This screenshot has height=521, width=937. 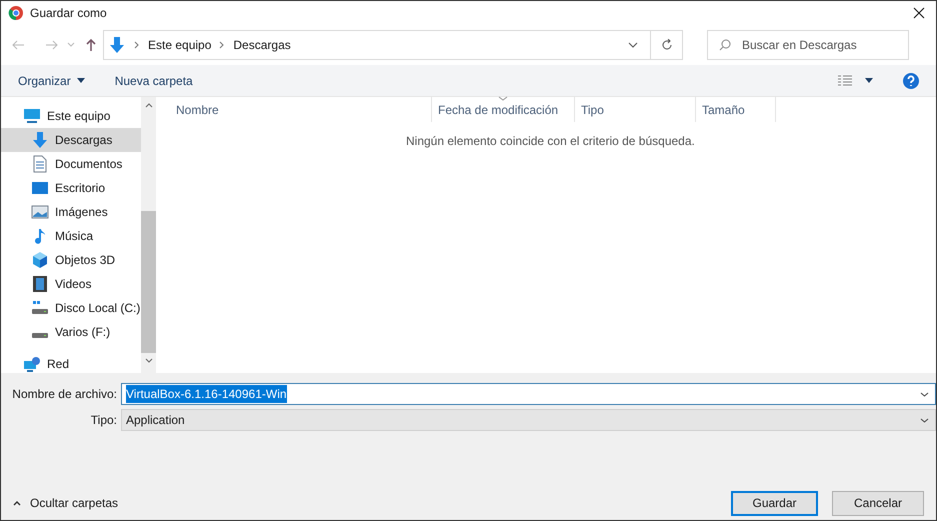 What do you see at coordinates (65, 503) in the screenshot?
I see `hide-folders-toggle: Ocultar carpetas` at bounding box center [65, 503].